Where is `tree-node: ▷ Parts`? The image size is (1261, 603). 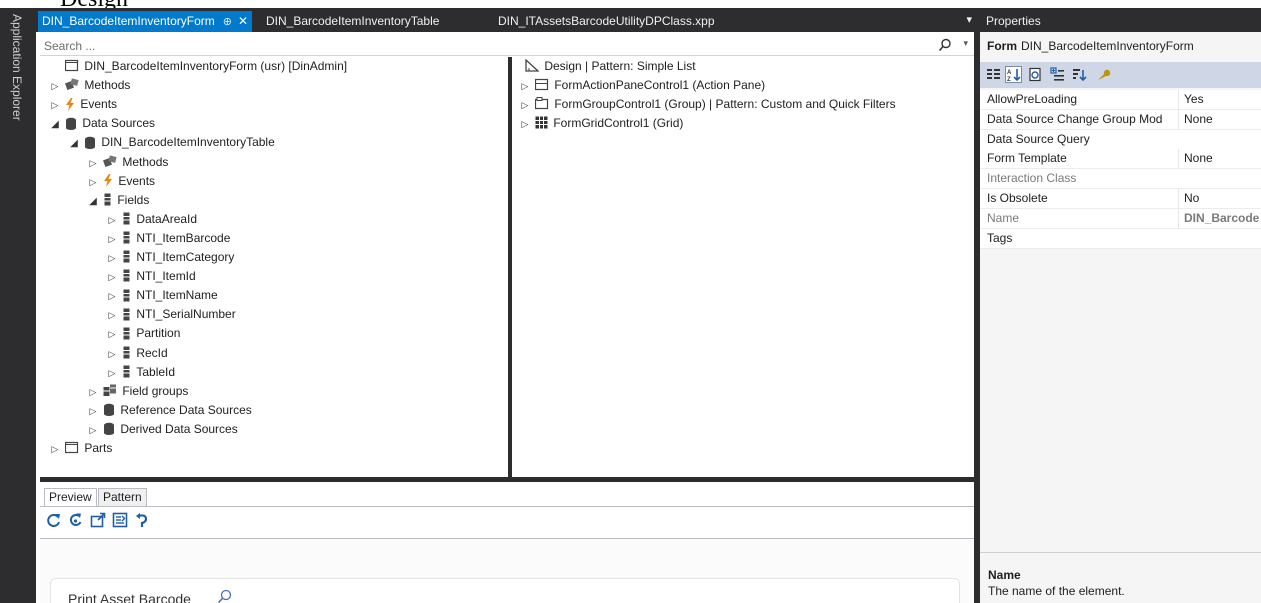 tree-node: ▷ Parts is located at coordinates (80, 449).